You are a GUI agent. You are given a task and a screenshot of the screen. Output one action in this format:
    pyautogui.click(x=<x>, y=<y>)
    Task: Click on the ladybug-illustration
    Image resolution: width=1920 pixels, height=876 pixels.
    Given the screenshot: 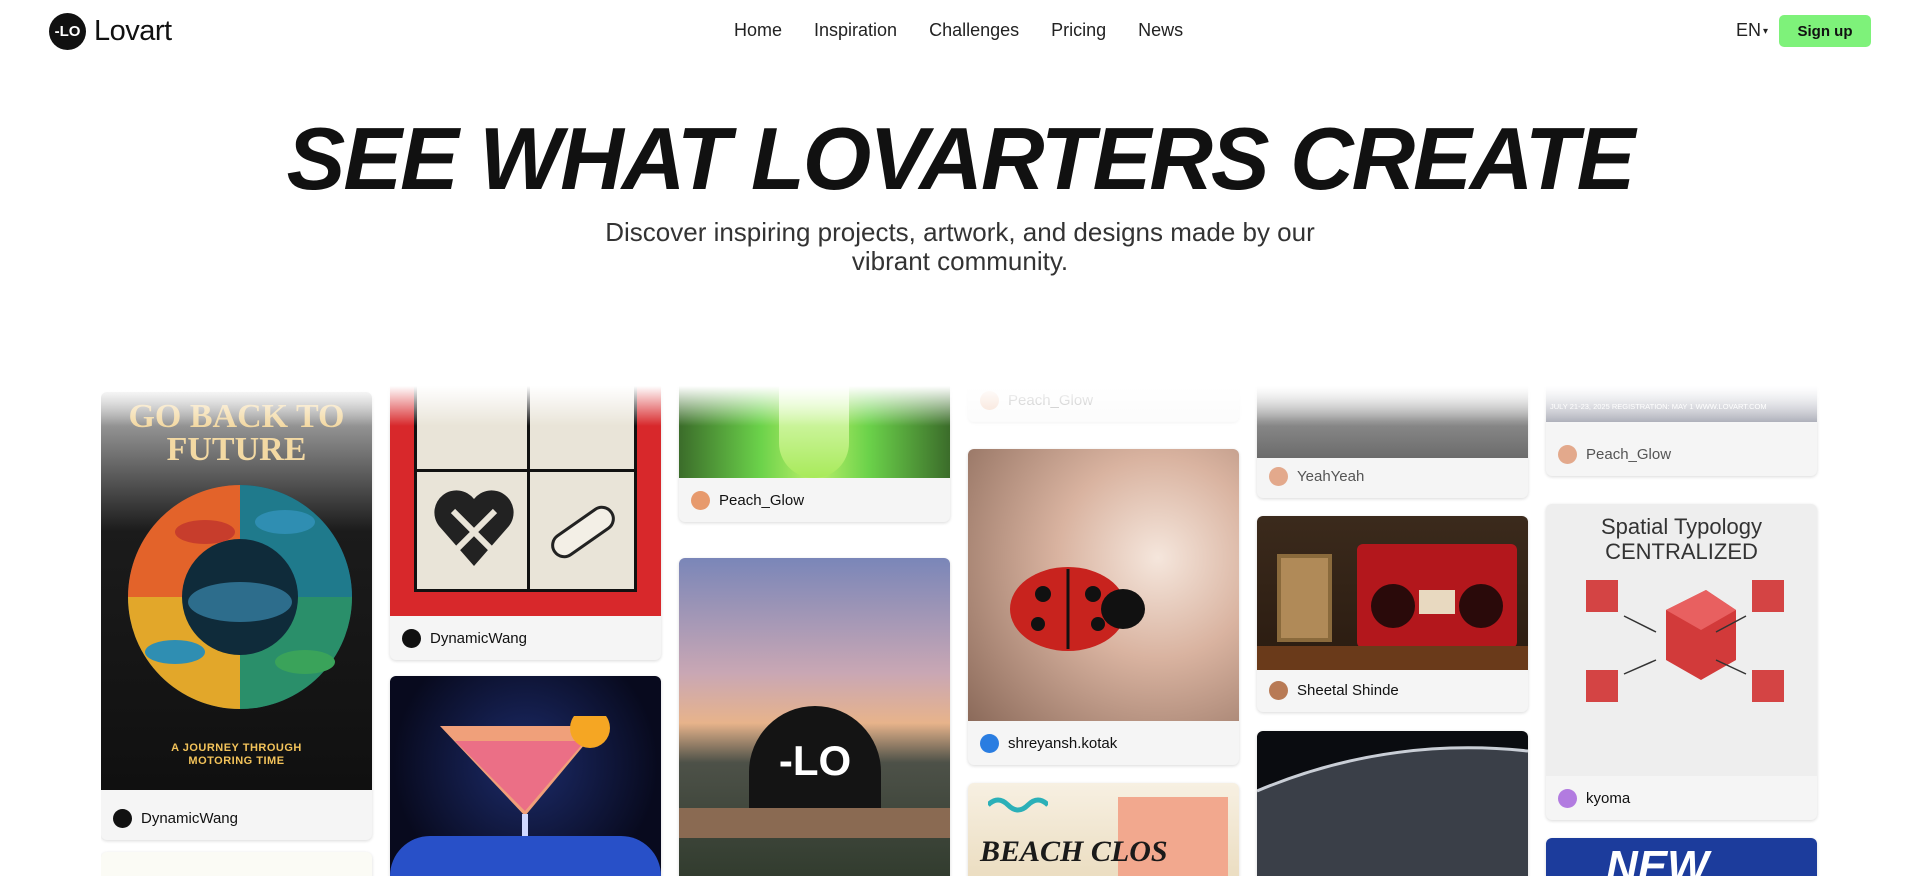 What is the action you would take?
    pyautogui.click(x=1077, y=609)
    